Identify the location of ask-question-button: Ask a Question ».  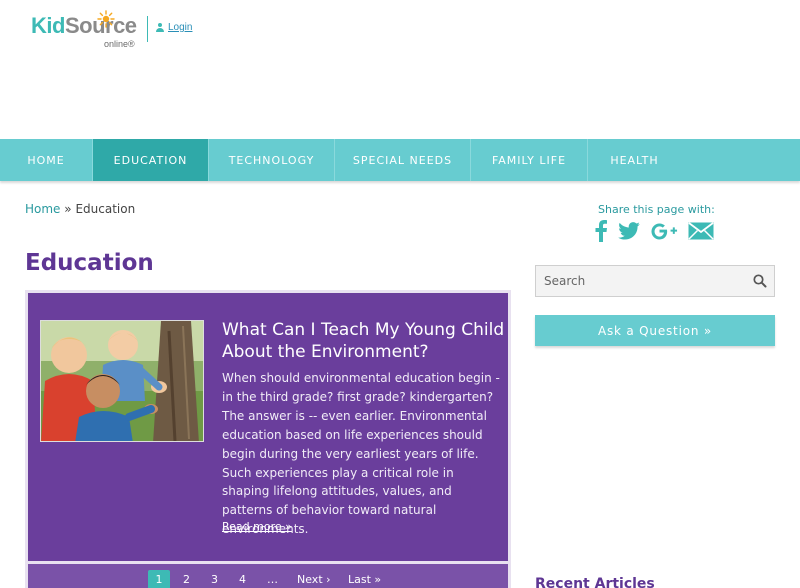
(655, 330).